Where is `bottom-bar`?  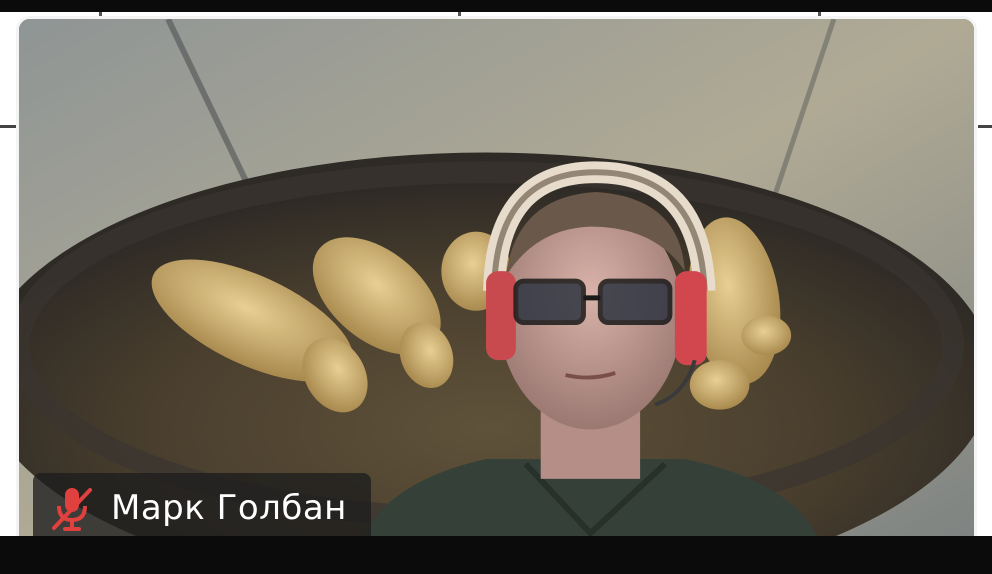 bottom-bar is located at coordinates (496, 555).